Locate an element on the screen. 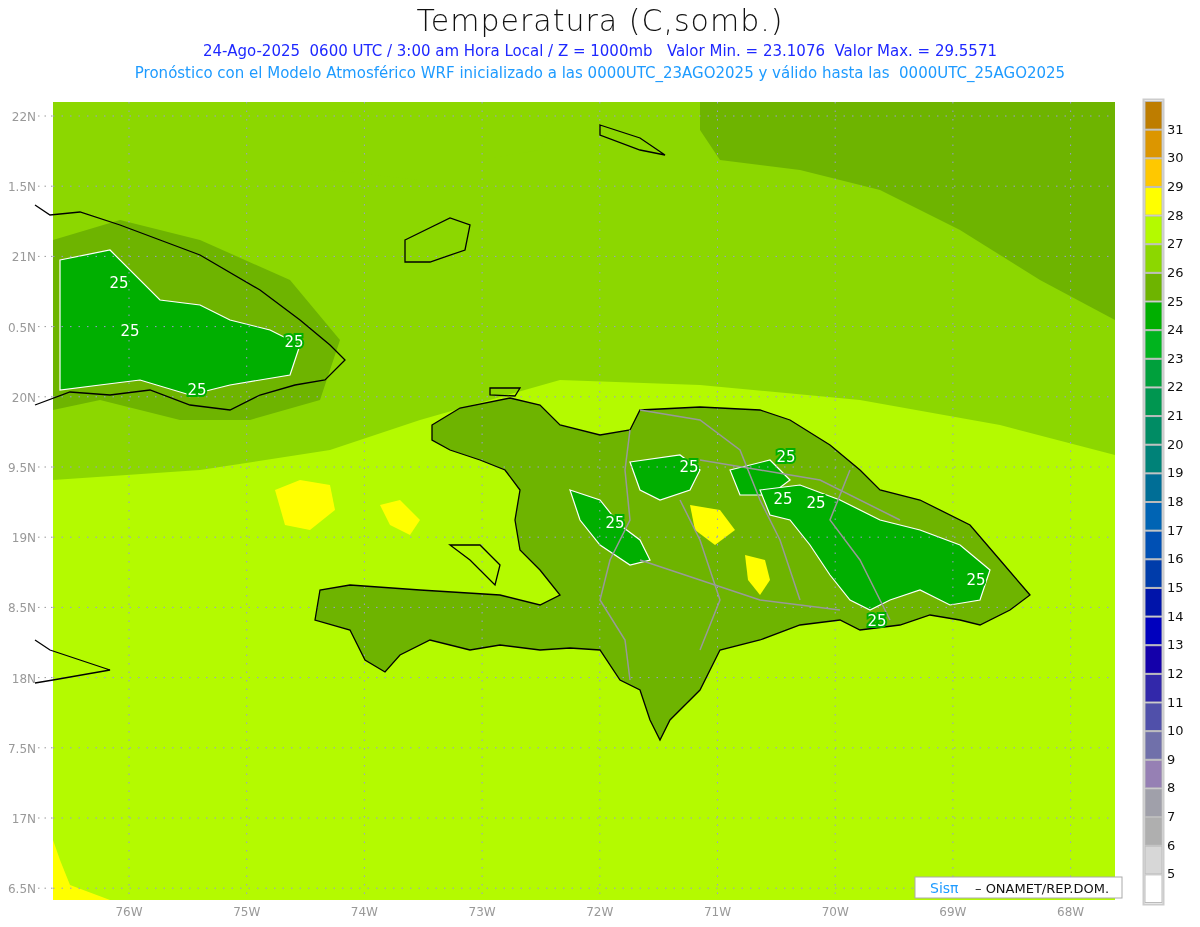 The width and height of the screenshot is (1200, 927). latitude-label: 8.5N is located at coordinates (21, 608).